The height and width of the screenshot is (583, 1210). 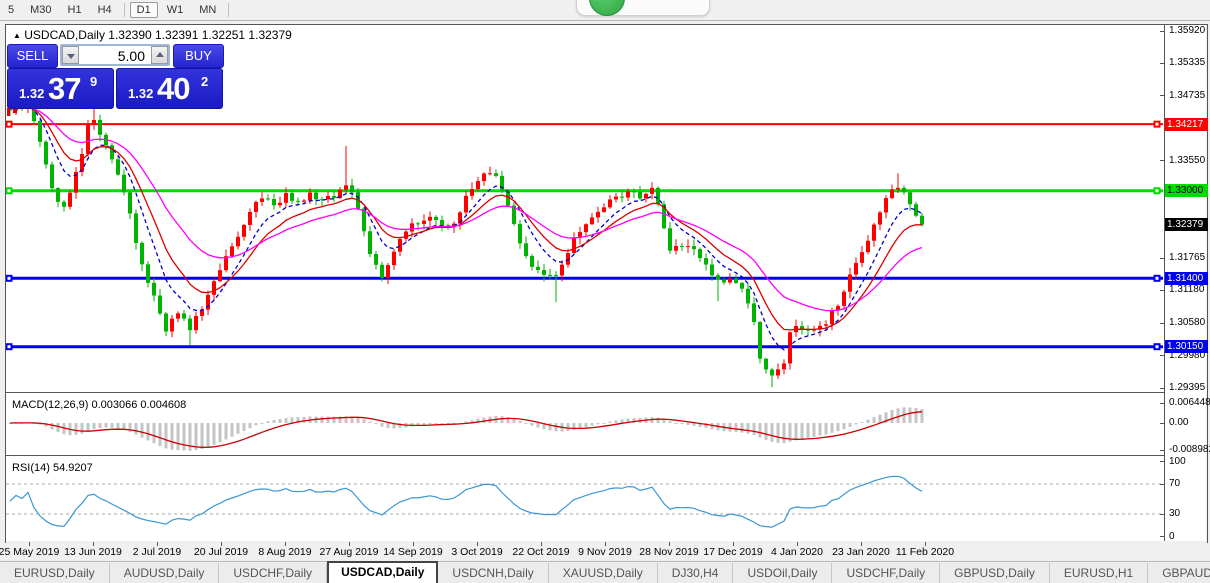 What do you see at coordinates (925, 552) in the screenshot?
I see `date-axis-label: 11 Feb 2020` at bounding box center [925, 552].